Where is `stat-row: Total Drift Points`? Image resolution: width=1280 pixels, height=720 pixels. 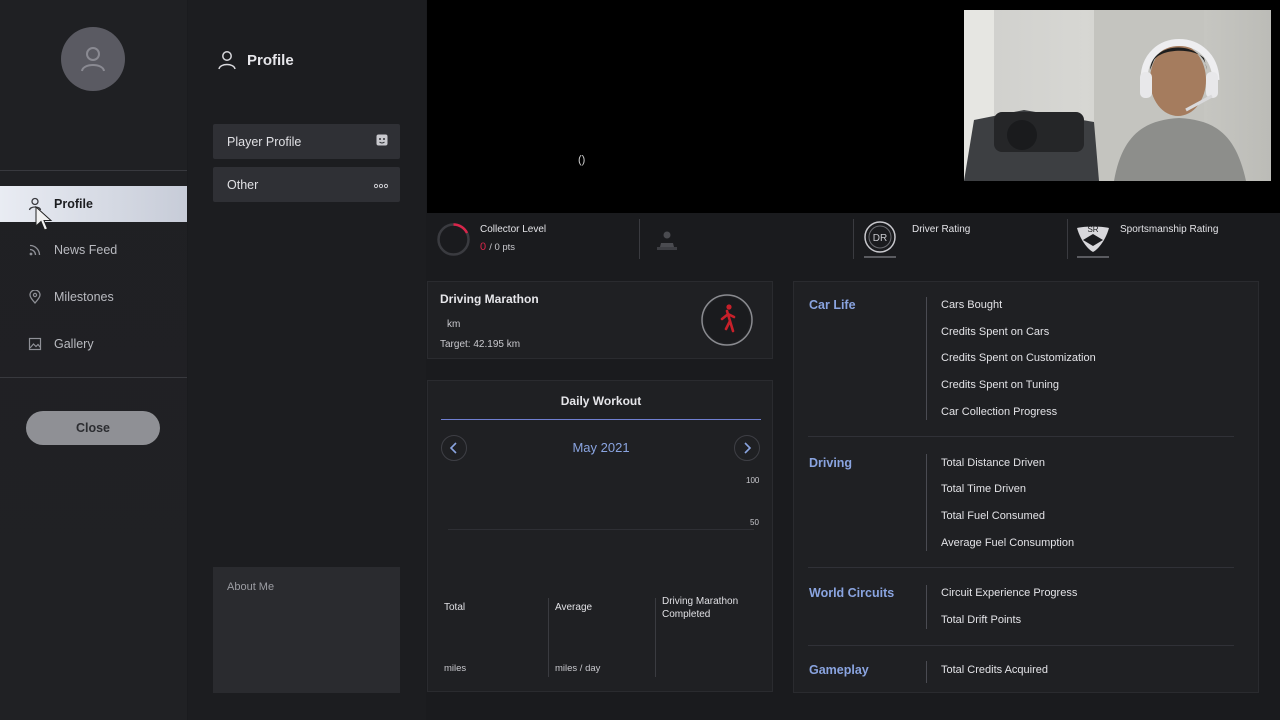
stat-row: Total Drift Points is located at coordinates (981, 620).